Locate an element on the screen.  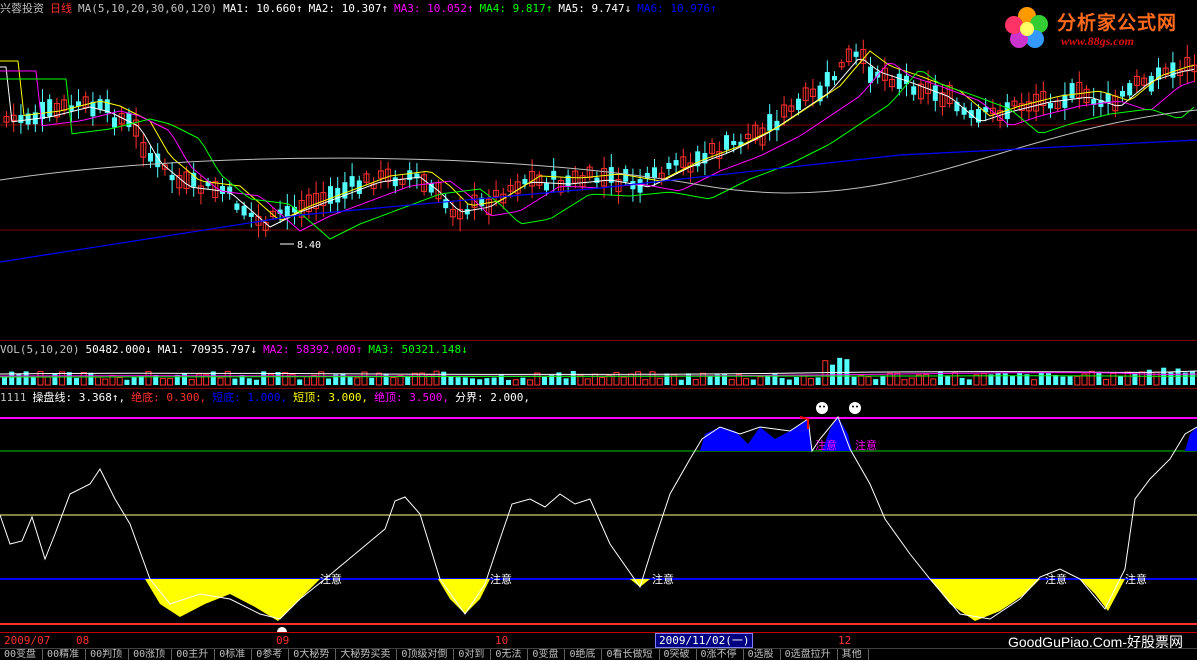
logo-title: 分析家公式网 is located at coordinates (1117, 23).